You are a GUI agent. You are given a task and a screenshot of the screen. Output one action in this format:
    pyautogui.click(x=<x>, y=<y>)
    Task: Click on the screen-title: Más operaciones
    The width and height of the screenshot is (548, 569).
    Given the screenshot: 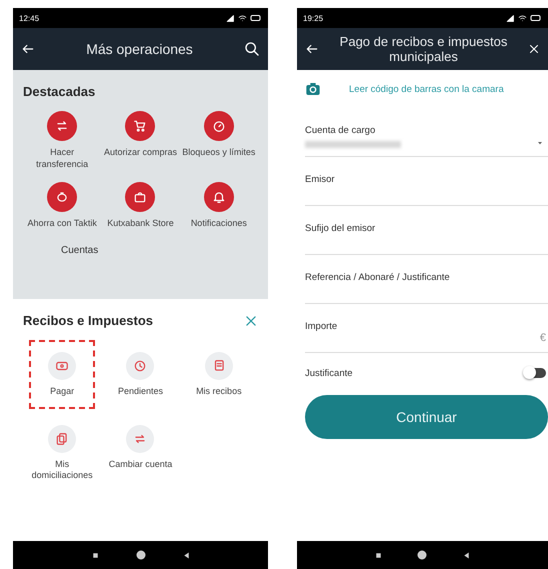 What is the action you would take?
    pyautogui.click(x=139, y=49)
    